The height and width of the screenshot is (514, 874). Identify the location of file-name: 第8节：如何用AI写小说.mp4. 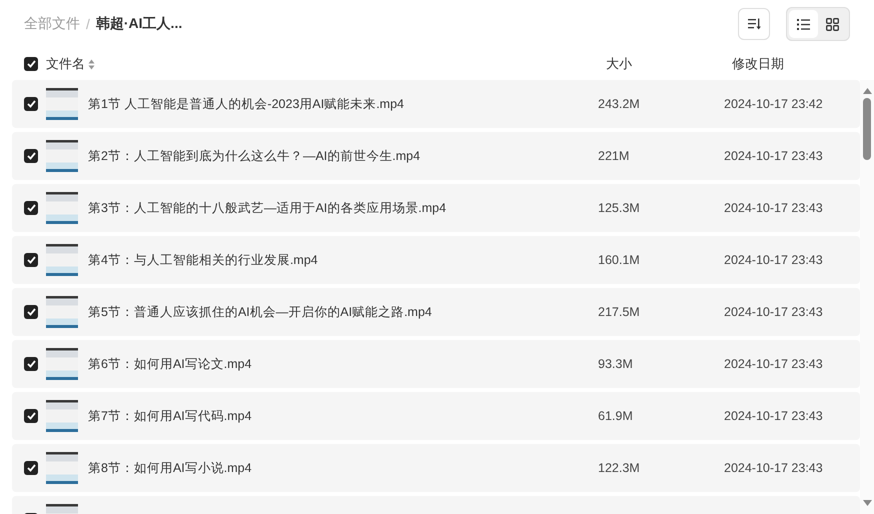
(170, 468).